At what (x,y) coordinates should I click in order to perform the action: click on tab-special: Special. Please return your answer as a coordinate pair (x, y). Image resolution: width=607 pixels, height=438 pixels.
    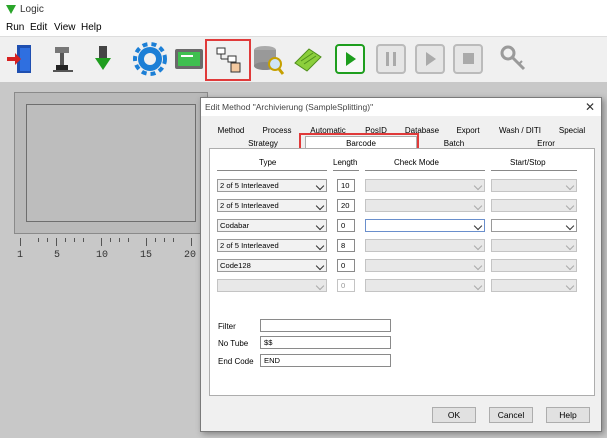
    Looking at the image, I should click on (572, 131).